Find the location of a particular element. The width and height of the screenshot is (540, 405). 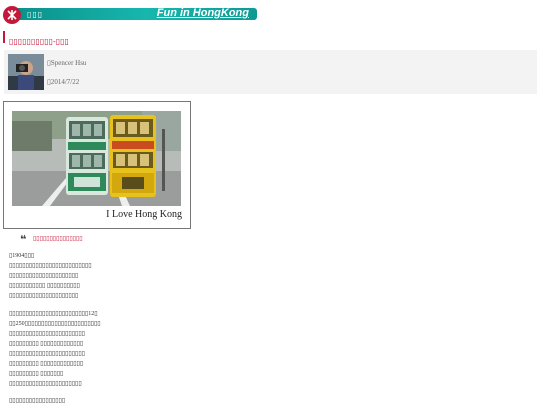

photo-frame: I Love Hong Kong is located at coordinates (97, 165).